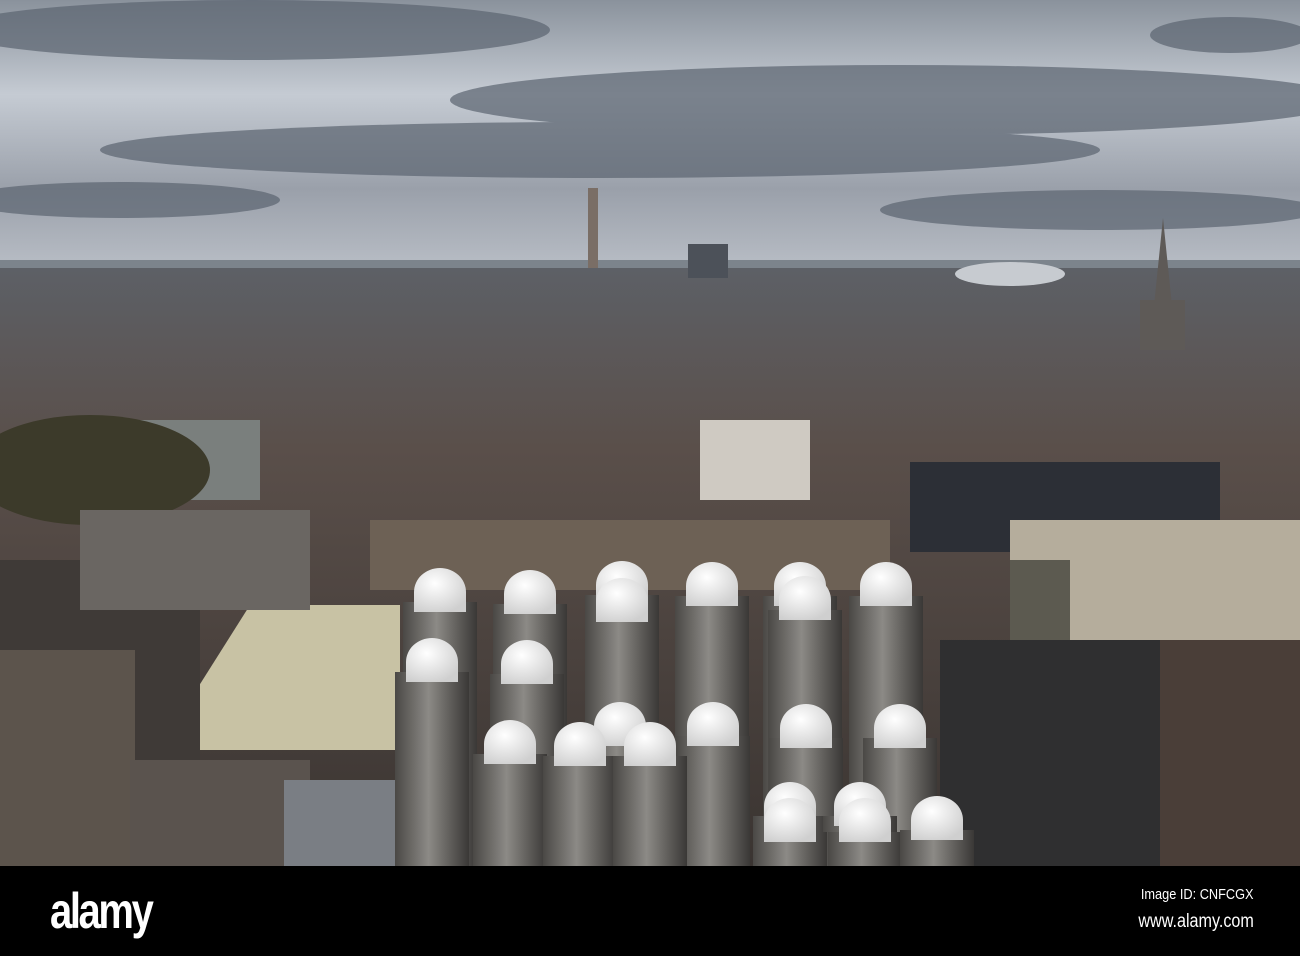 The image size is (1300, 956). I want to click on footer-bar: alamy Image ID: CNFCGX www.alamy.com, so click(650, 911).